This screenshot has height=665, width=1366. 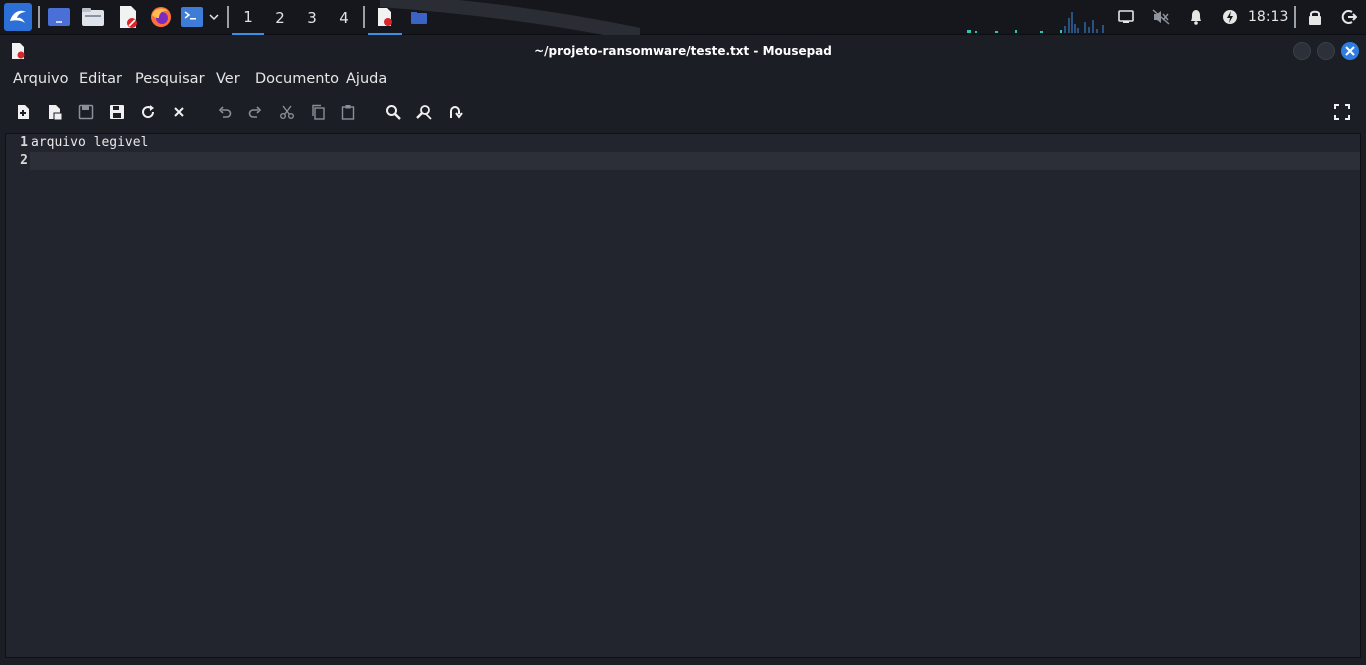 I want to click on new-window-icon, so click(x=56, y=112).